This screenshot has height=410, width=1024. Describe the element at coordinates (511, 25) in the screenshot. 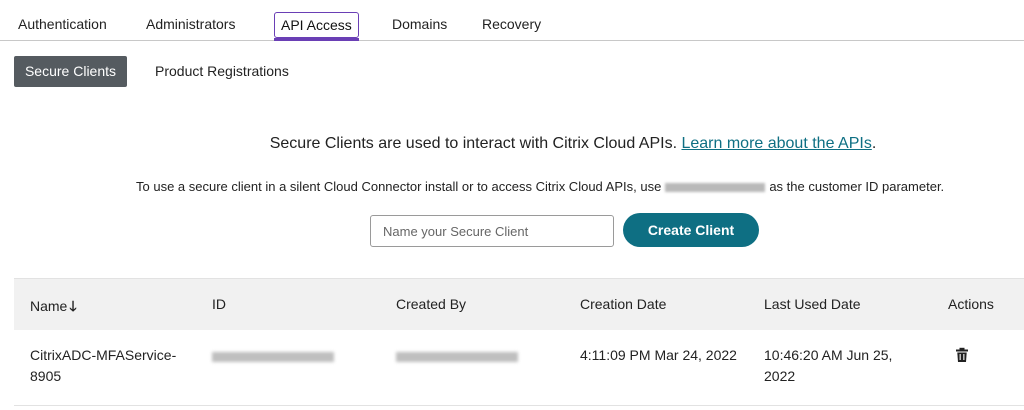

I see `tab-recovery: Recovery` at that location.